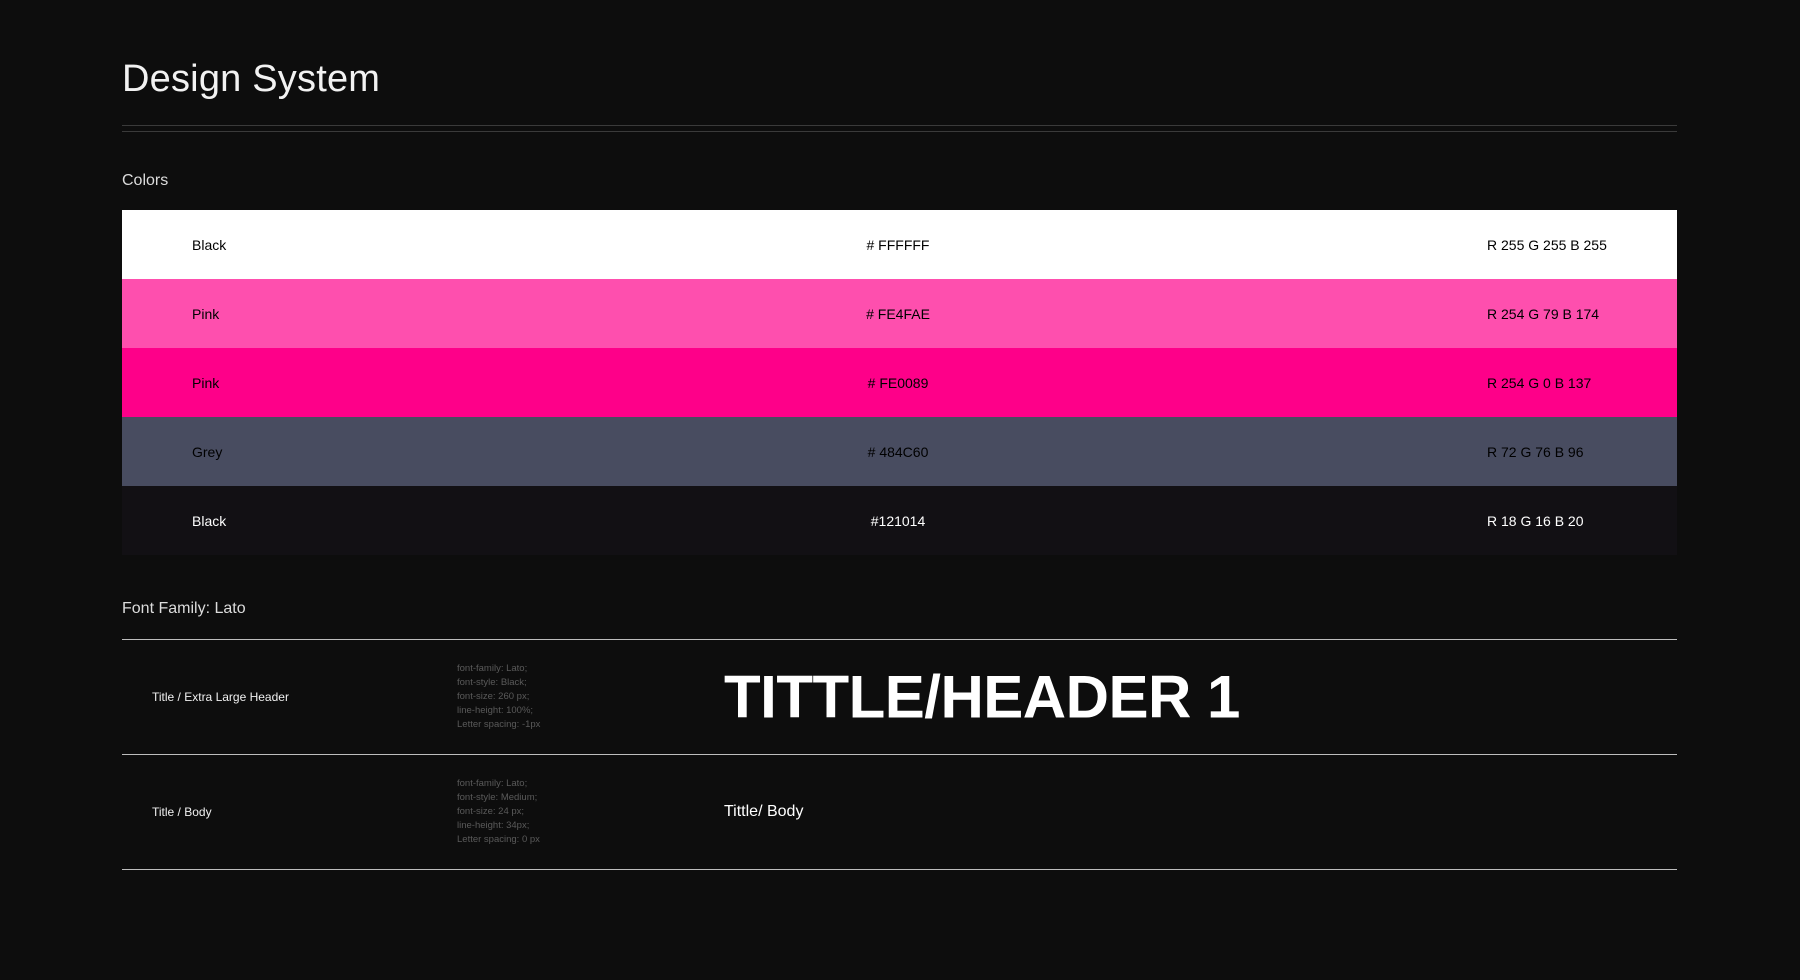 This screenshot has width=1800, height=980. Describe the element at coordinates (1543, 313) in the screenshot. I see `swatch-rgb: R 254 G 79 B 174` at that location.